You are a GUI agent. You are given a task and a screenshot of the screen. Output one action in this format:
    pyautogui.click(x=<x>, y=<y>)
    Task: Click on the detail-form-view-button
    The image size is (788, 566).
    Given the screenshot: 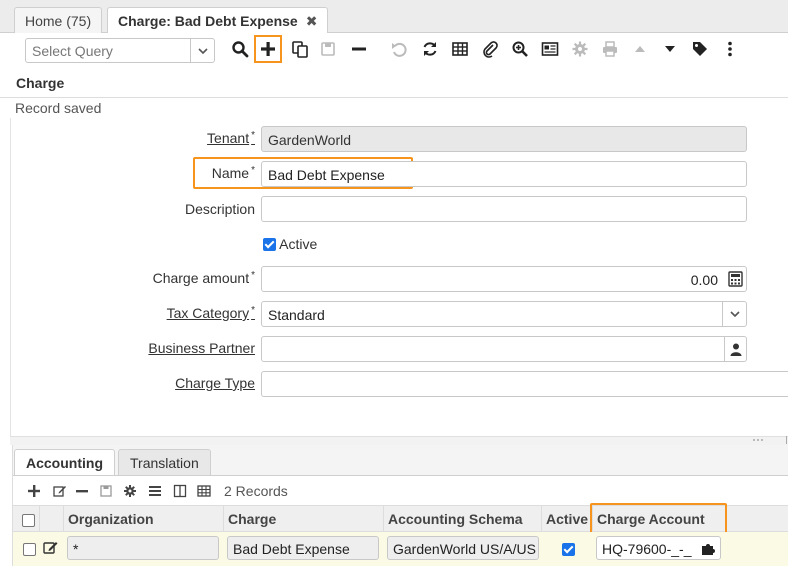 What is the action you would take?
    pyautogui.click(x=180, y=491)
    